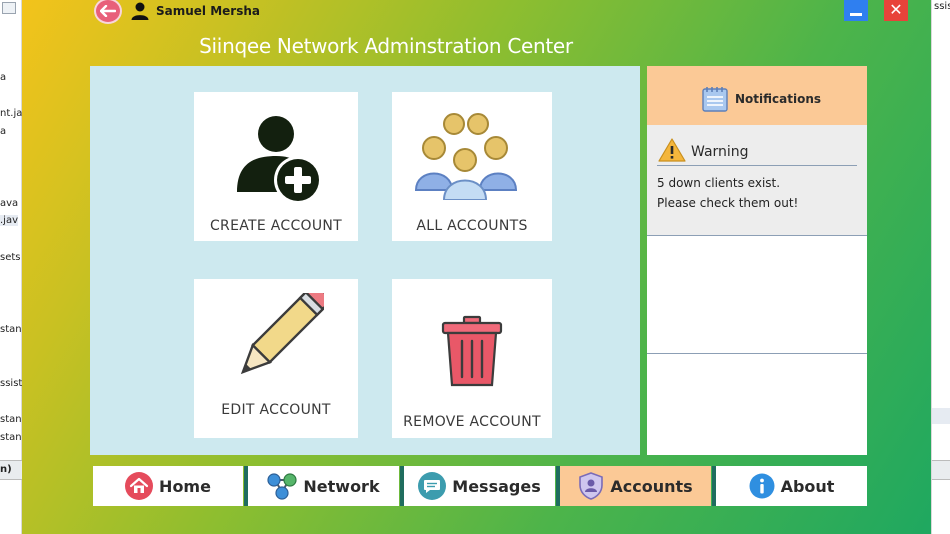 This screenshot has width=950, height=534. Describe the element at coordinates (341, 486) in the screenshot. I see `nav-network-label: Network` at that location.